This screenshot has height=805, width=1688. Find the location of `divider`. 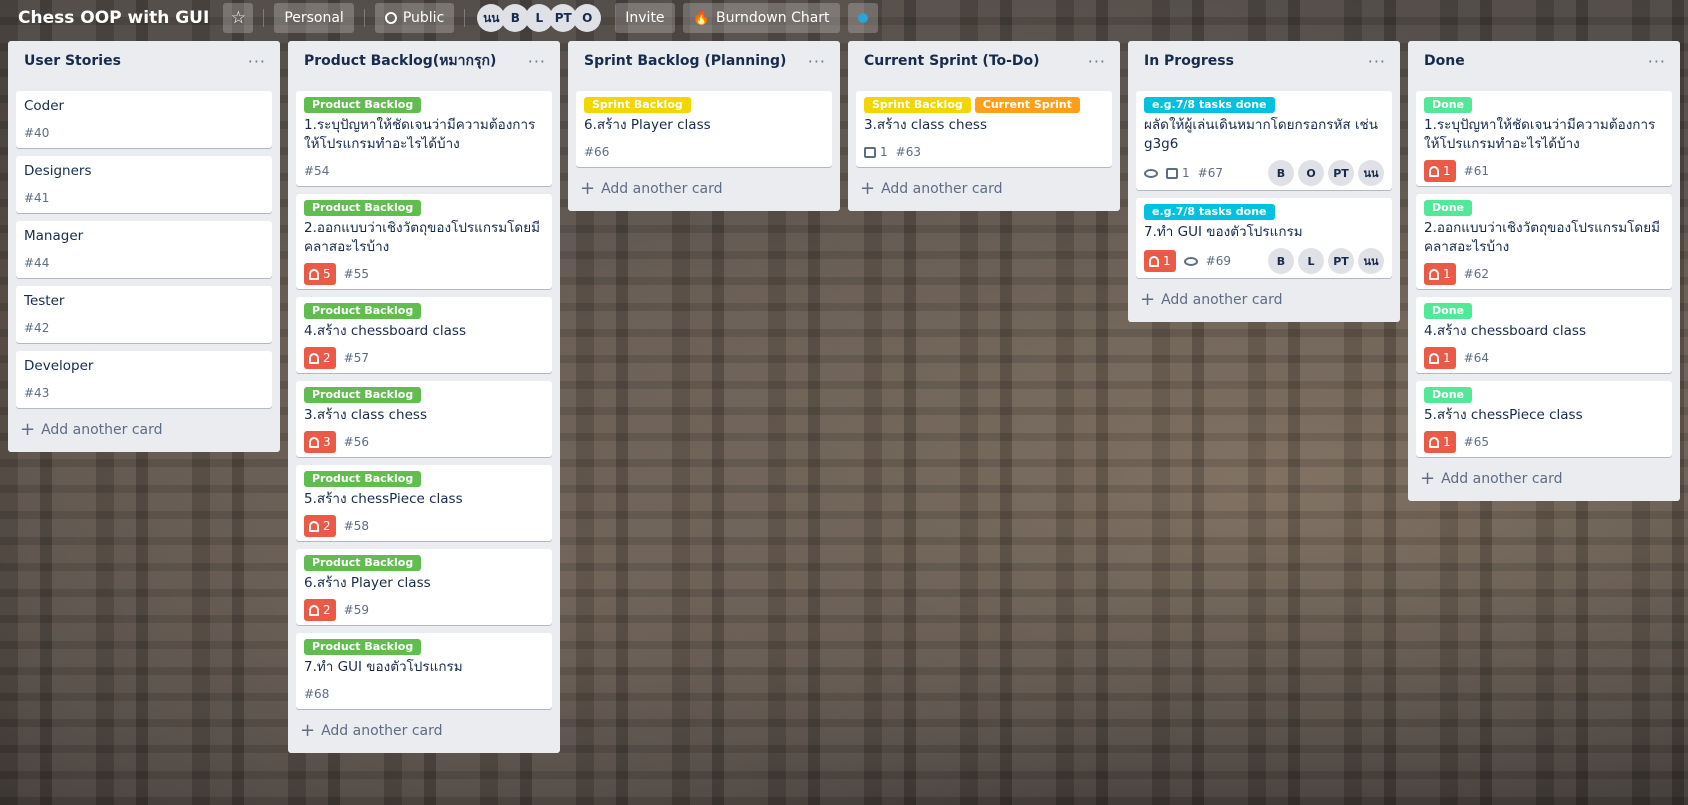

divider is located at coordinates (465, 18).